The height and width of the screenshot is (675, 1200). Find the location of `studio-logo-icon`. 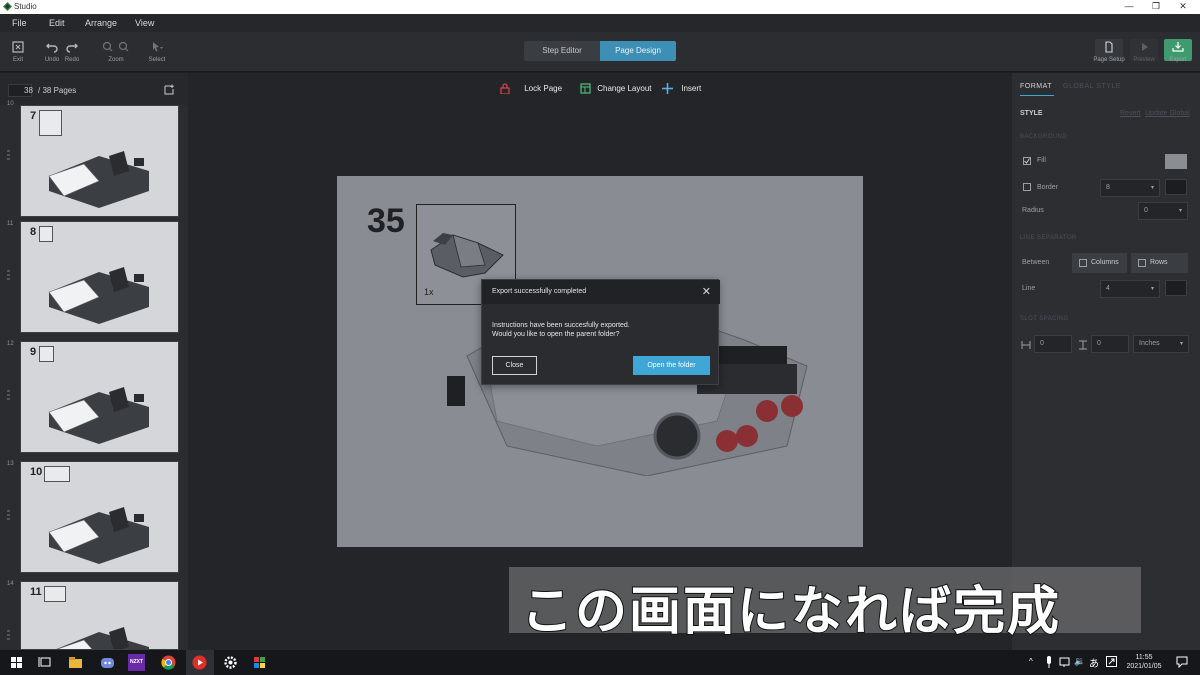

studio-logo-icon is located at coordinates (7, 6).